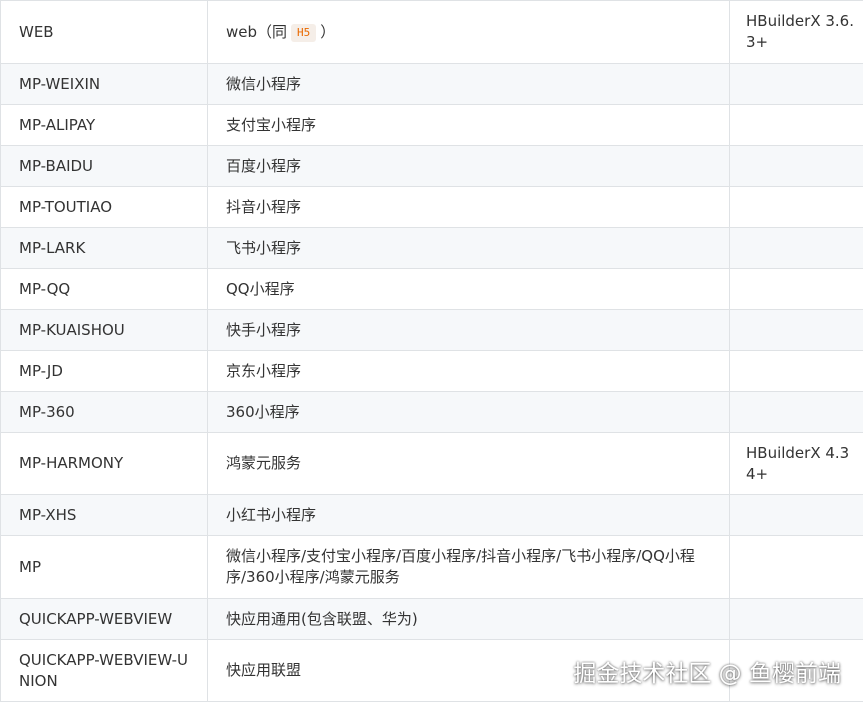 Image resolution: width=863 pixels, height=706 pixels. I want to click on table-row: MP-TOUTIAO 抖音小程序, so click(431, 207).